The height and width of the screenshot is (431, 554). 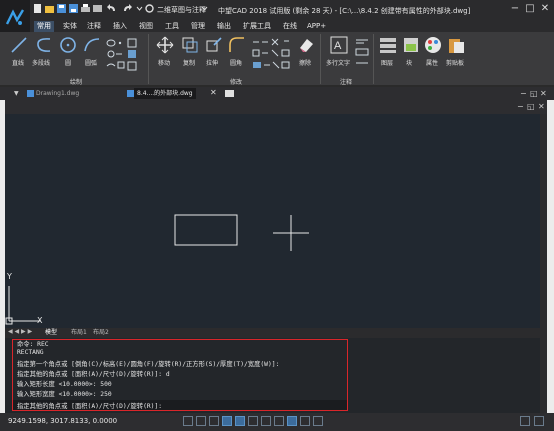 I want to click on copy-tool-icon, so click(x=190, y=46).